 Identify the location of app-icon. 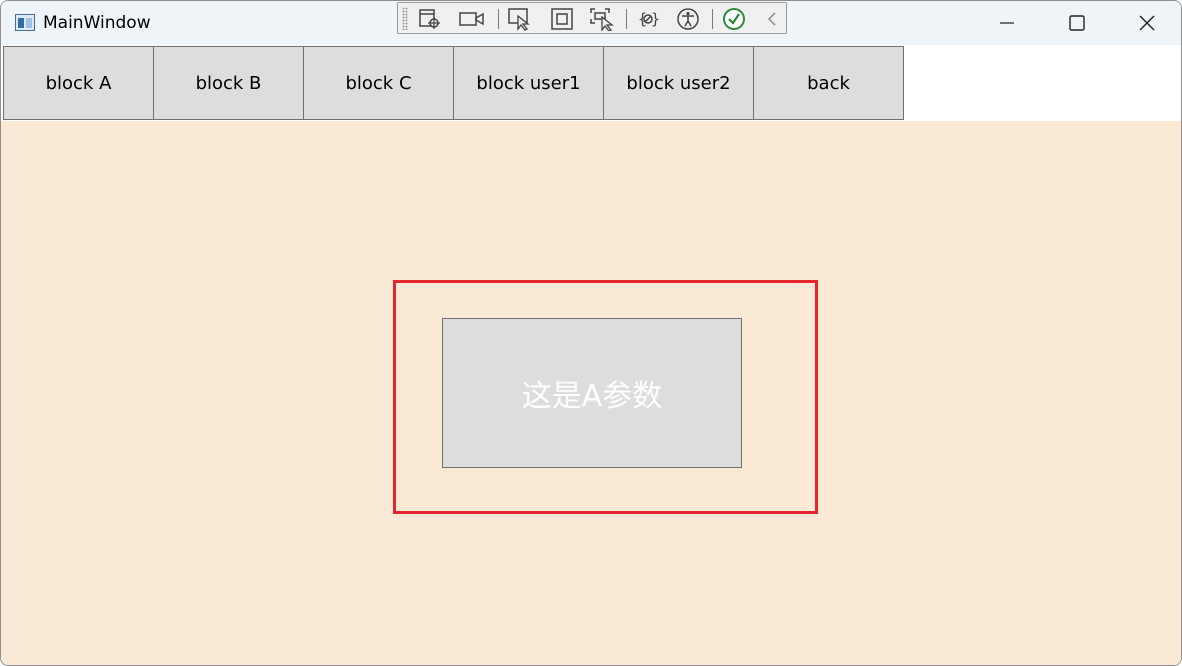
(25, 22).